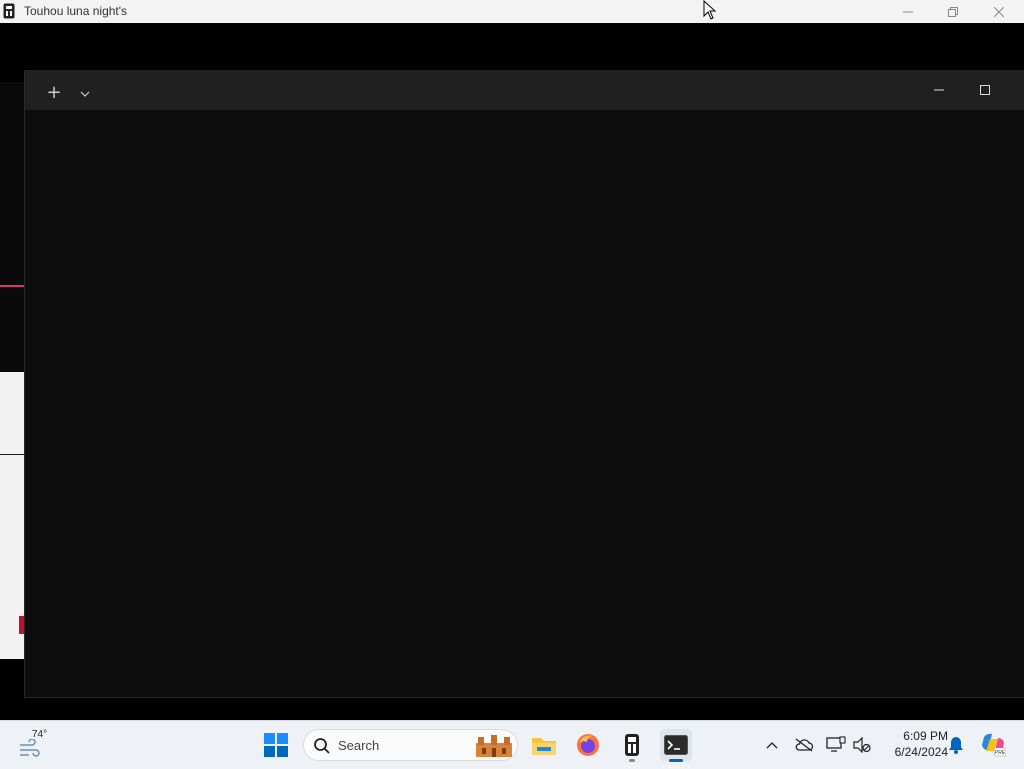 This screenshot has height=769, width=1024. I want to click on new-tab-button: +, so click(54, 93).